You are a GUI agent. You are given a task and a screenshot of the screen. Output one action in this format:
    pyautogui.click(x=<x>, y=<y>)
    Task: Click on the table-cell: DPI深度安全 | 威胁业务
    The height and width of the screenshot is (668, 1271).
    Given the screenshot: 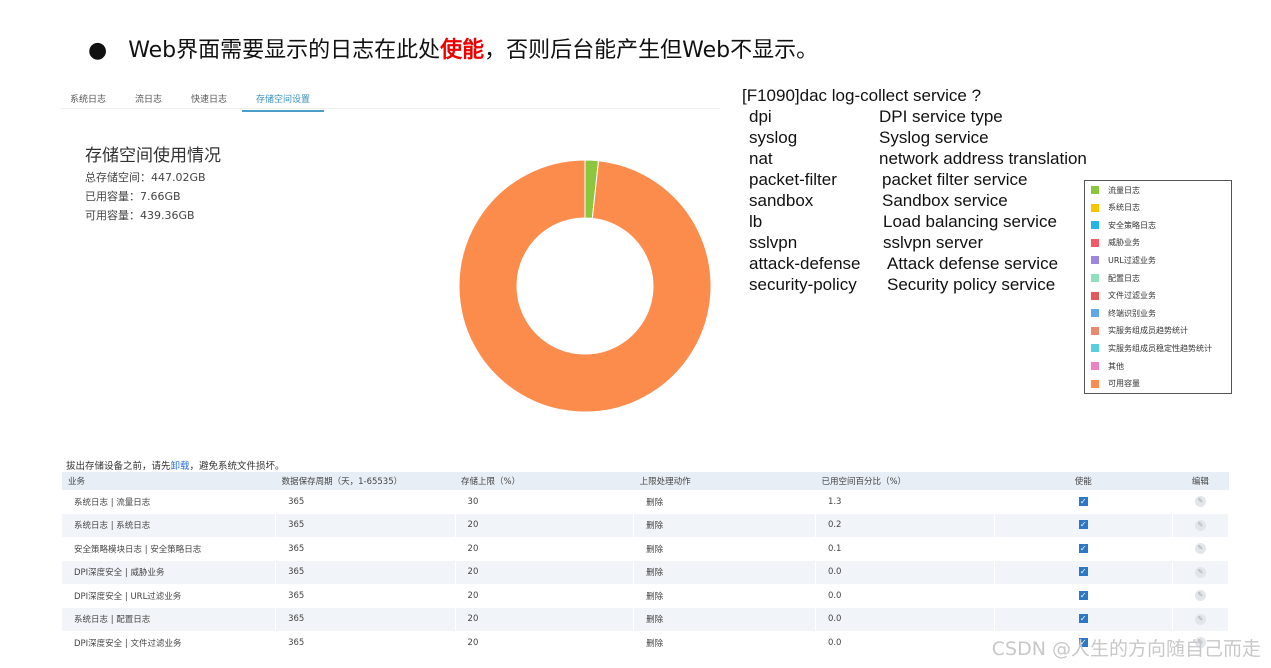 What is the action you would take?
    pyautogui.click(x=169, y=572)
    